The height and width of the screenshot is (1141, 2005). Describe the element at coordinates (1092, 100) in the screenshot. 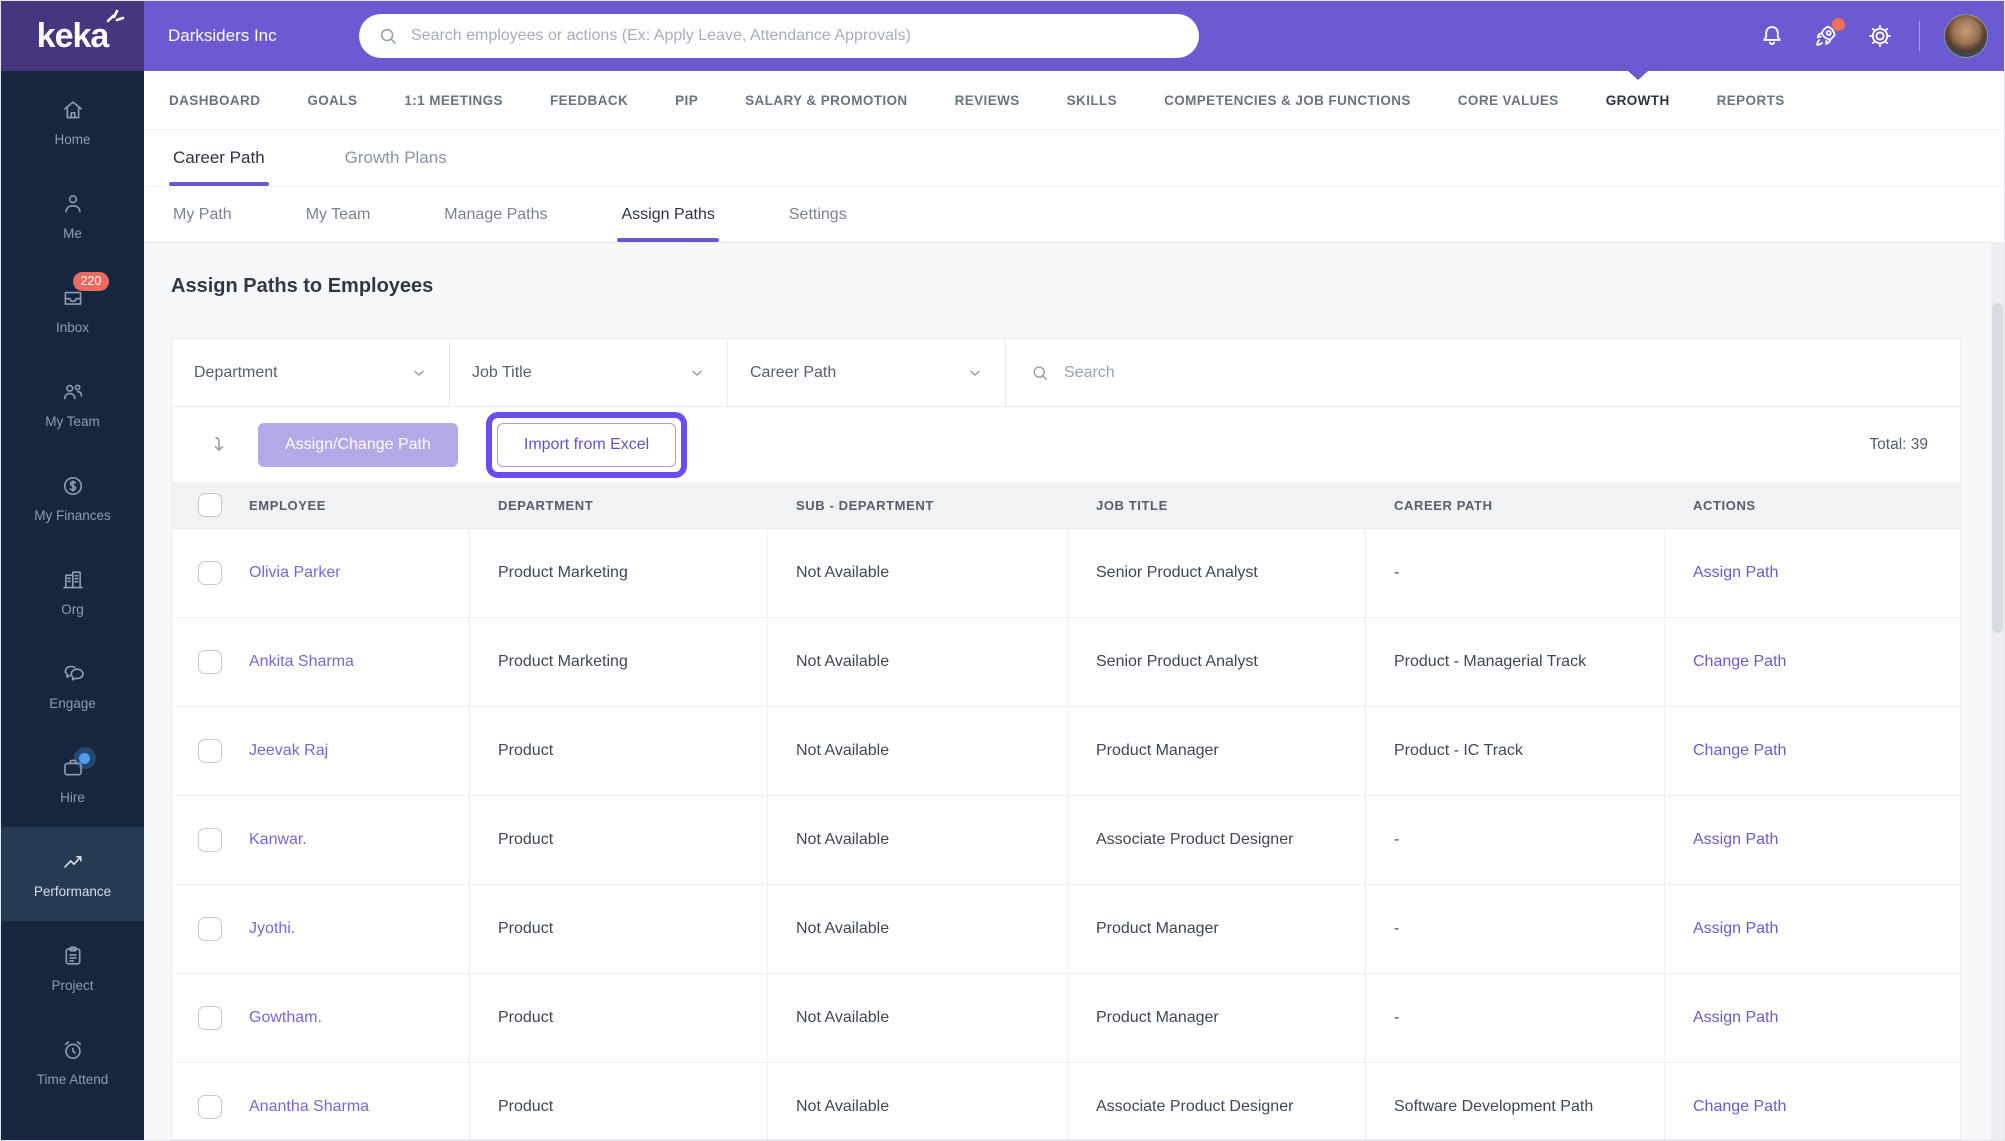

I see `nav-tab-skills: SKILLS` at that location.